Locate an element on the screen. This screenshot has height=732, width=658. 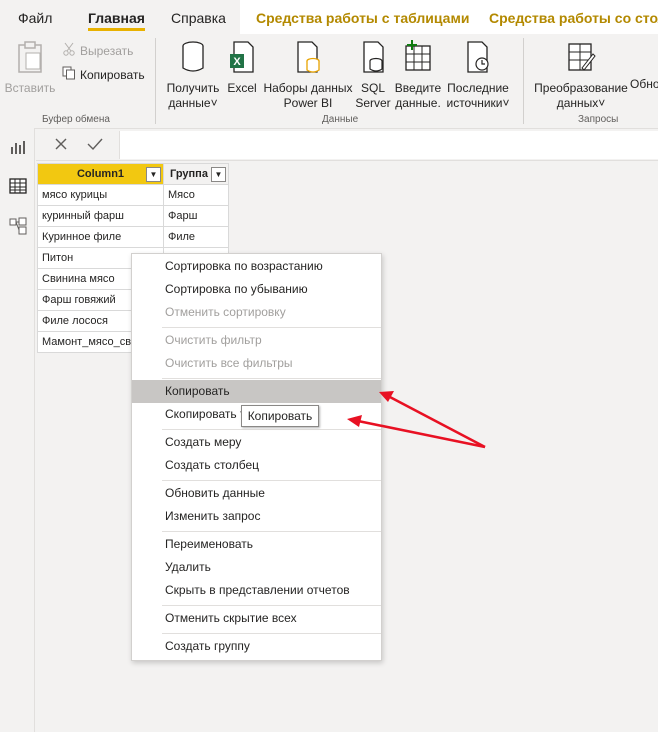
recent-sources-button: Последние источники˅ is located at coordinates (478, 75).